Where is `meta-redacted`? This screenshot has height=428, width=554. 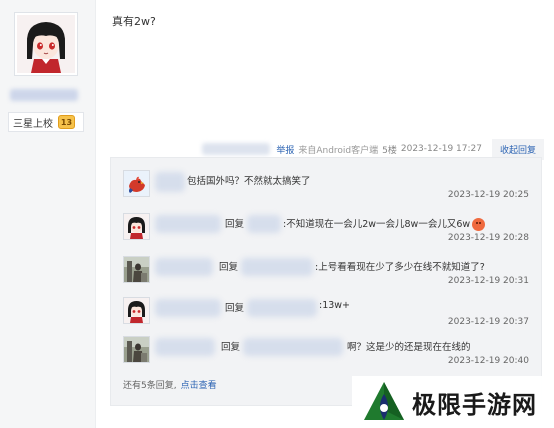 meta-redacted is located at coordinates (236, 149).